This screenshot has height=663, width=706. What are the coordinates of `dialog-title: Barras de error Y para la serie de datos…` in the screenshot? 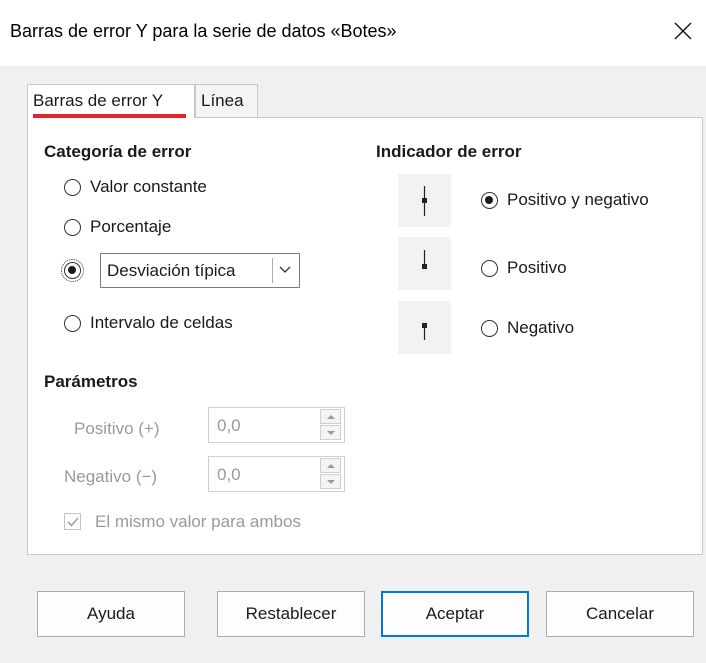 It's located at (203, 31).